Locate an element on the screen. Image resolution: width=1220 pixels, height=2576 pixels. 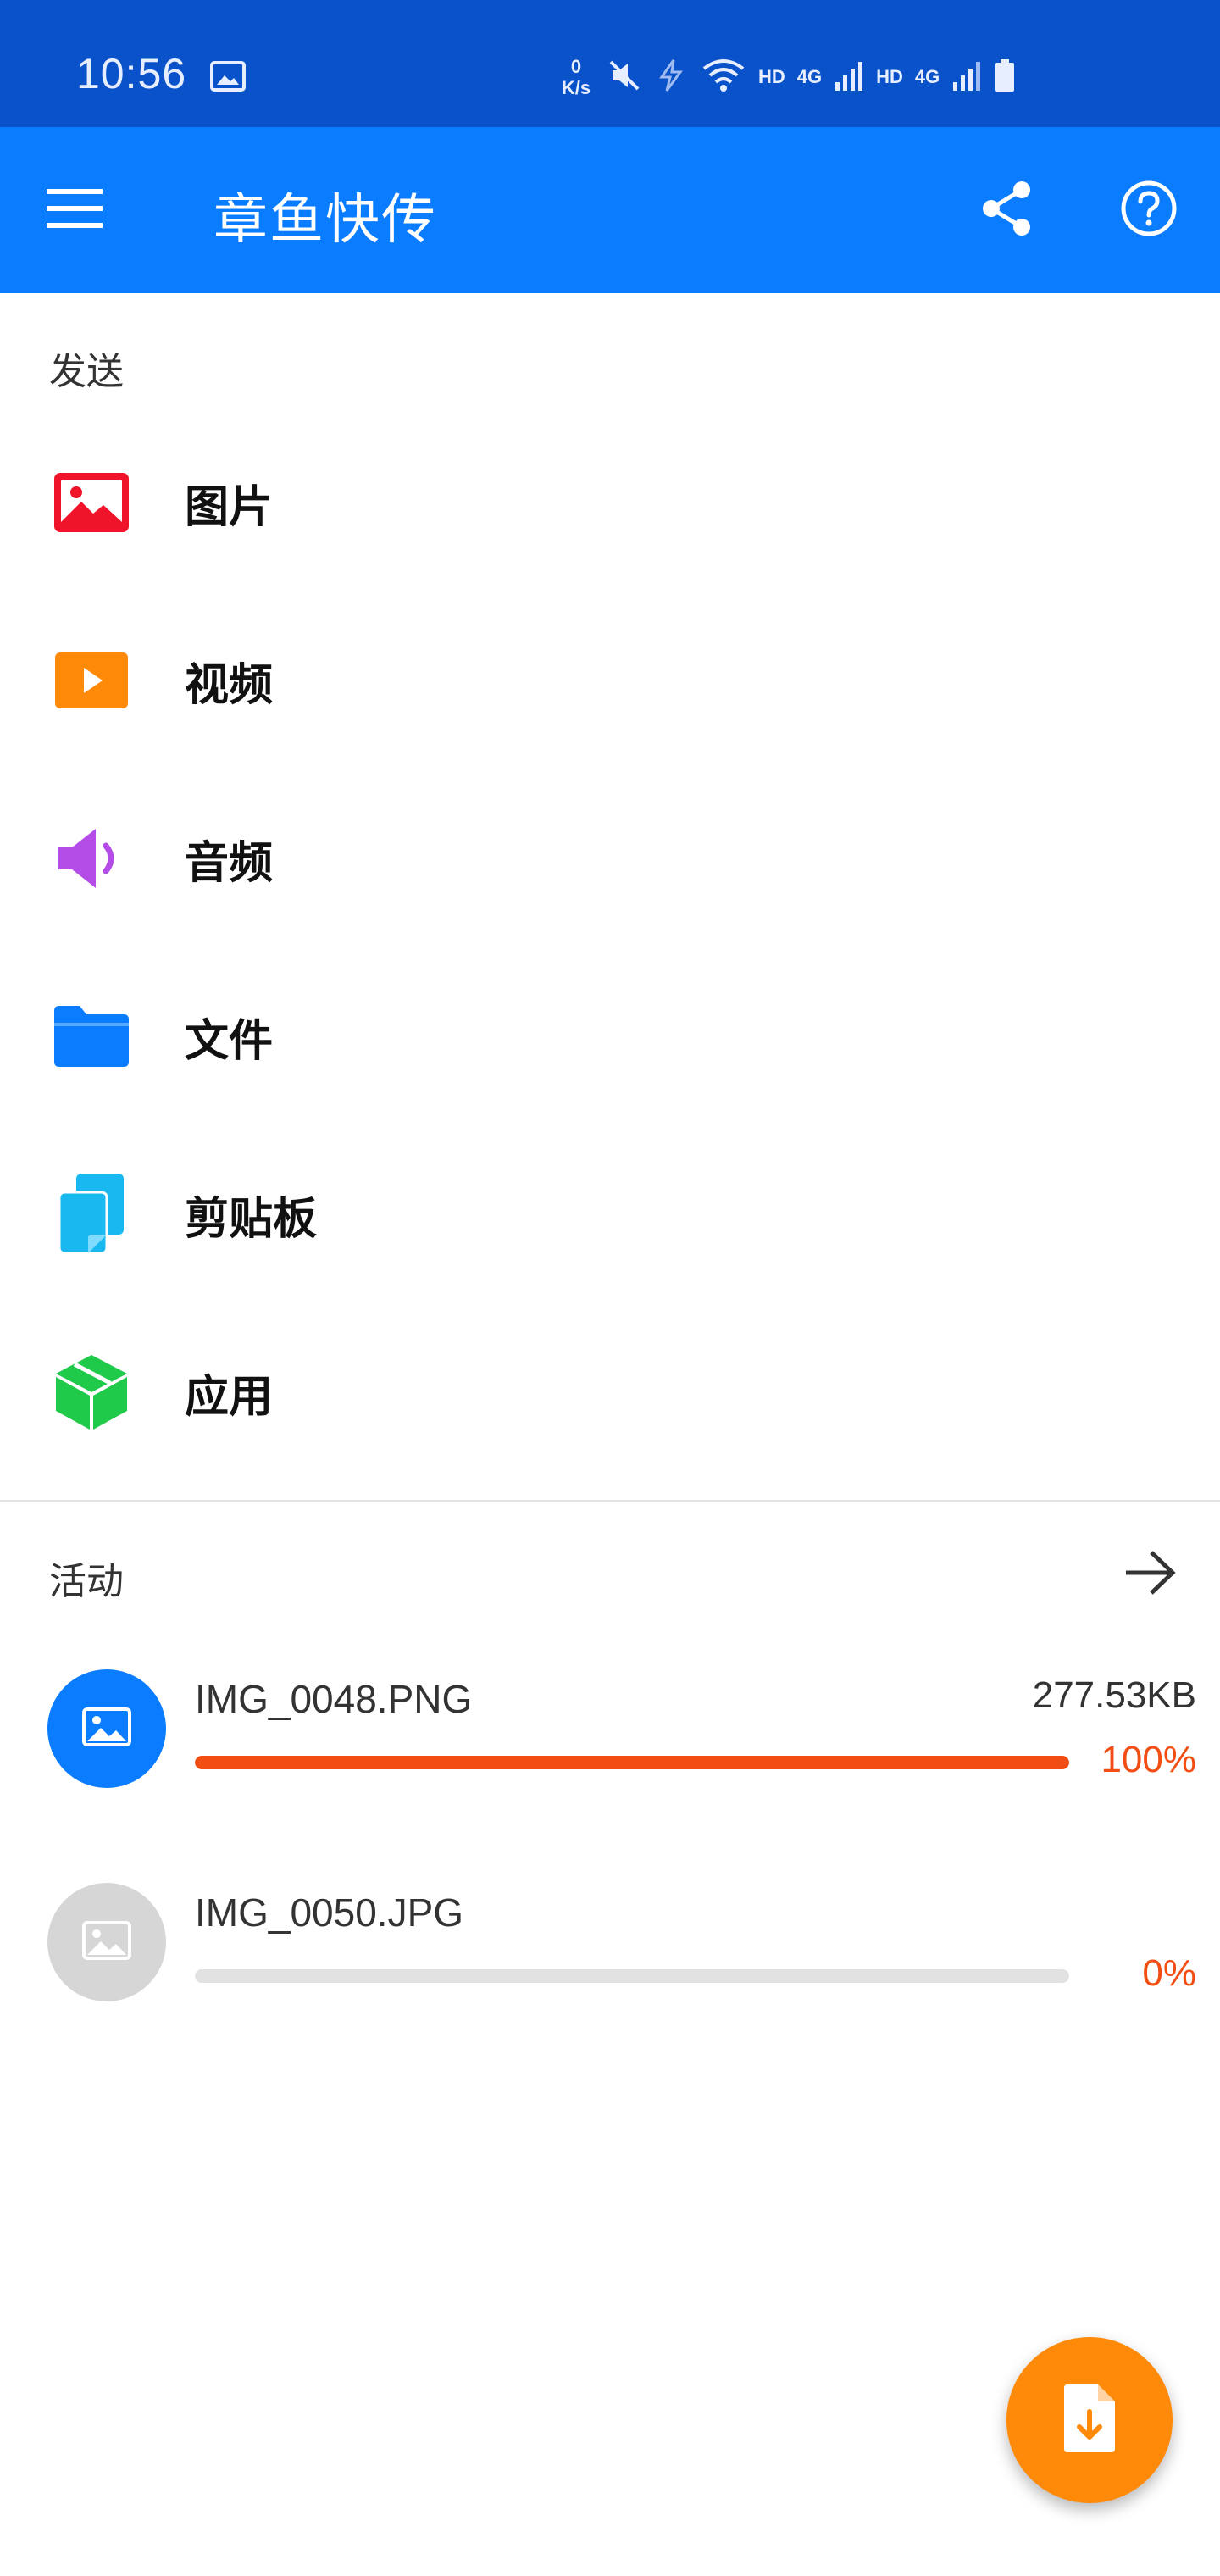
help-icon is located at coordinates (1149, 211).